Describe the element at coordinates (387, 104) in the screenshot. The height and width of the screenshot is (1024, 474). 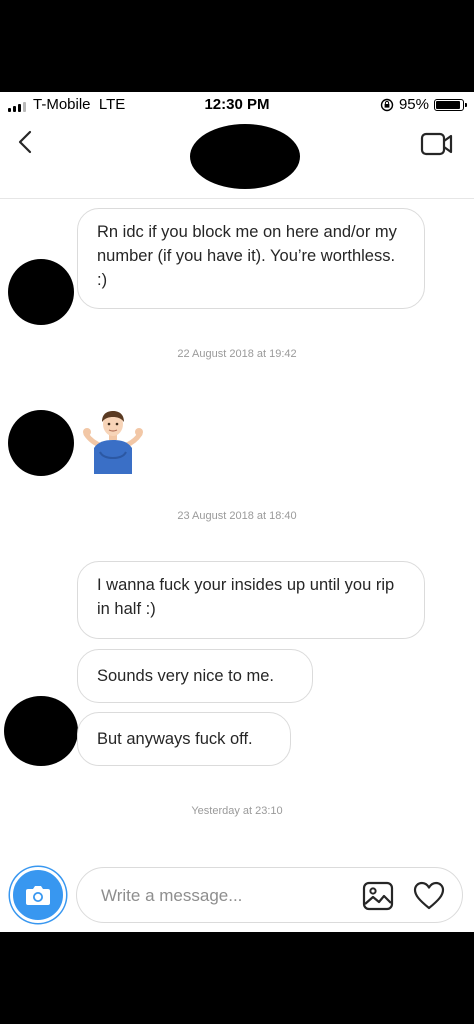
I see `rotation-lock-icon` at that location.